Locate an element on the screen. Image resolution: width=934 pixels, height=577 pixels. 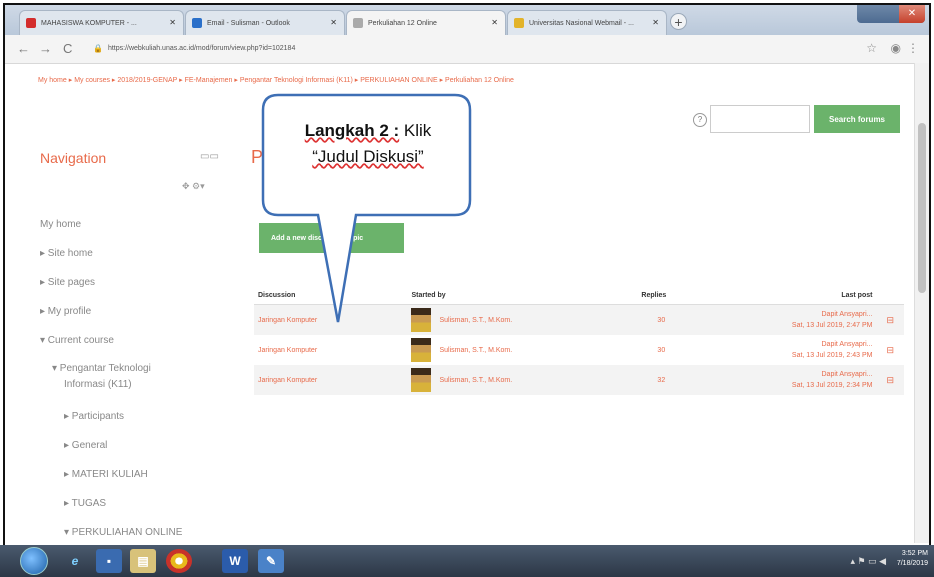
header-replies: Replies is located at coordinates (680, 295).